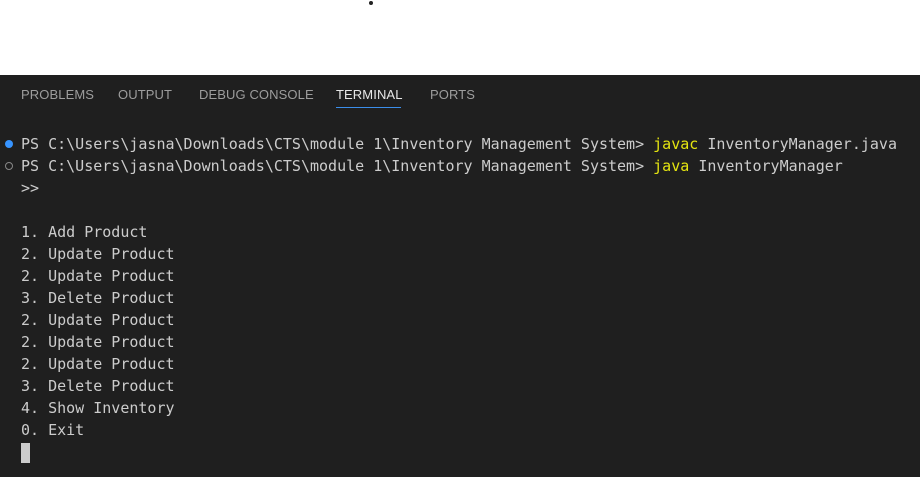 The width and height of the screenshot is (920, 477). What do you see at coordinates (371, 3) in the screenshot?
I see `editor-dot` at bounding box center [371, 3].